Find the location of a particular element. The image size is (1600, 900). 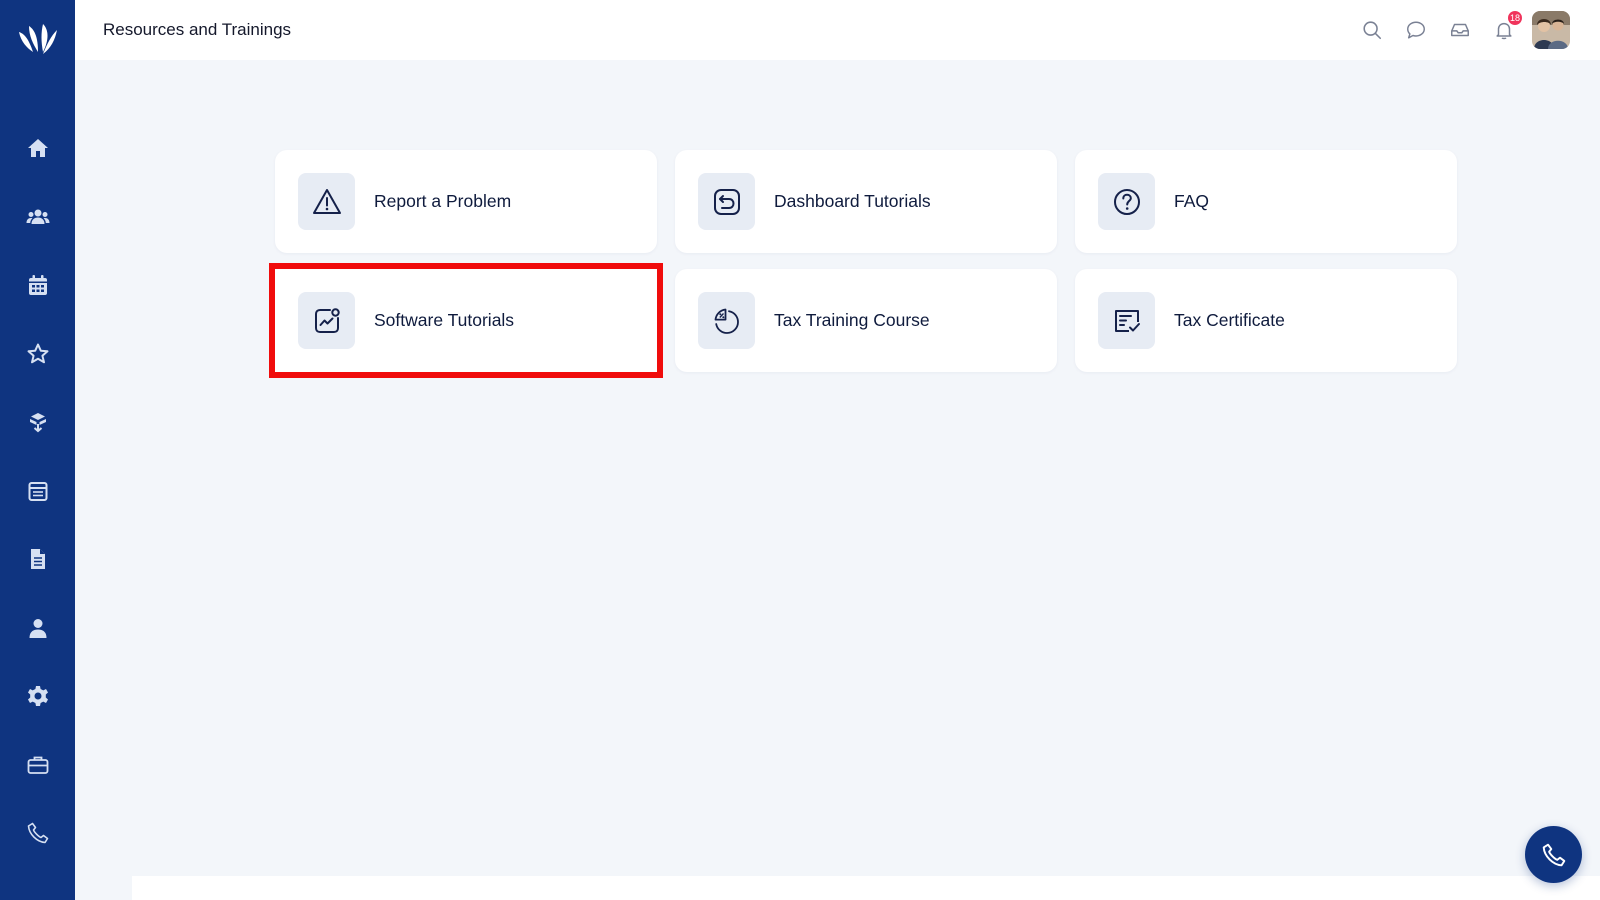

document-icon is located at coordinates (37, 559).